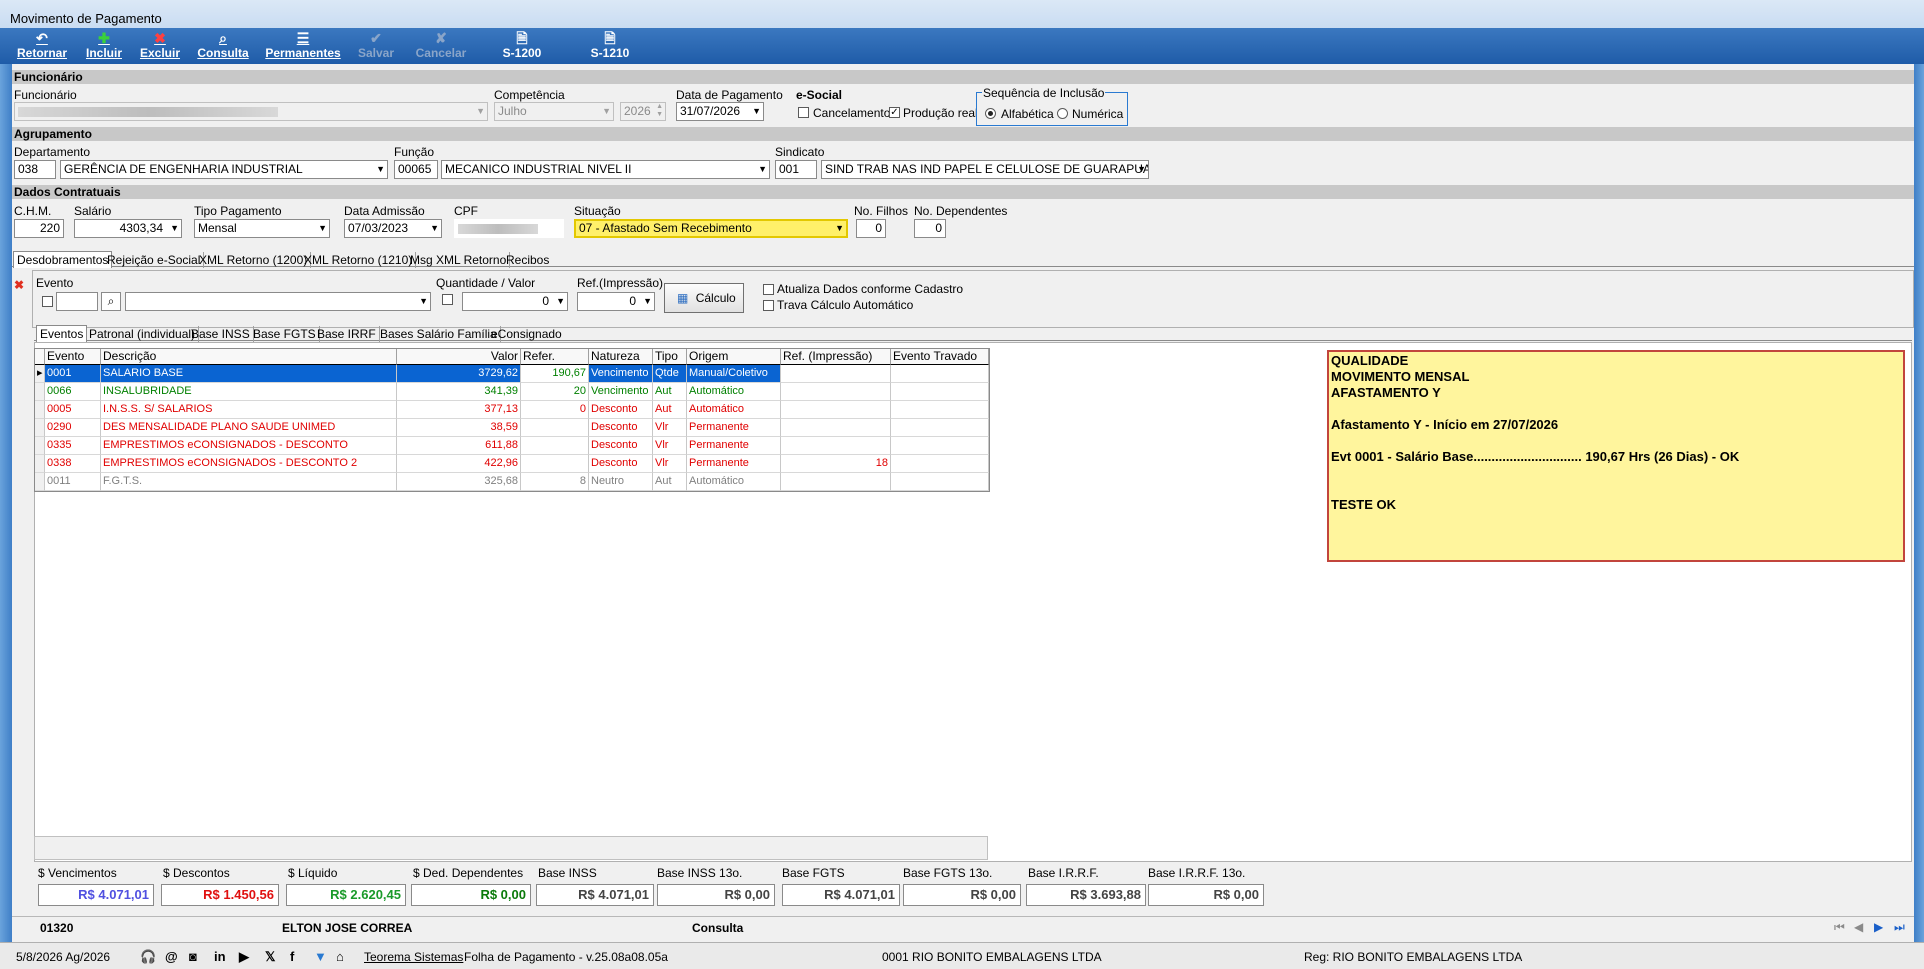 This screenshot has width=1924, height=969. I want to click on cell-valor: 3729,62, so click(459, 374).